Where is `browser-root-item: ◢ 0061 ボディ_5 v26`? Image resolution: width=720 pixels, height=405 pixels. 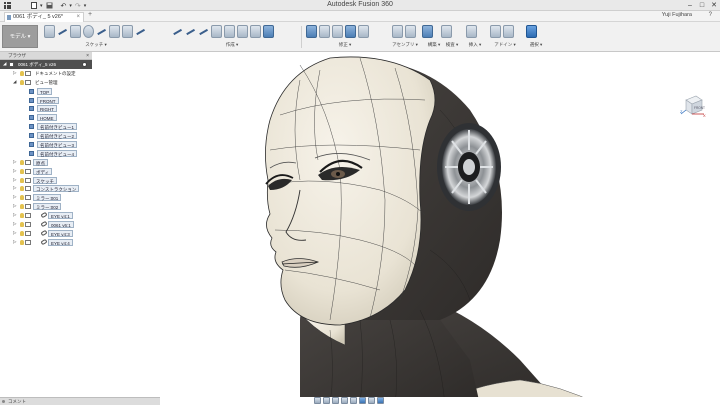
browser-root-item: ◢ 0061 ボディ_5 v26 is located at coordinates (46, 64).